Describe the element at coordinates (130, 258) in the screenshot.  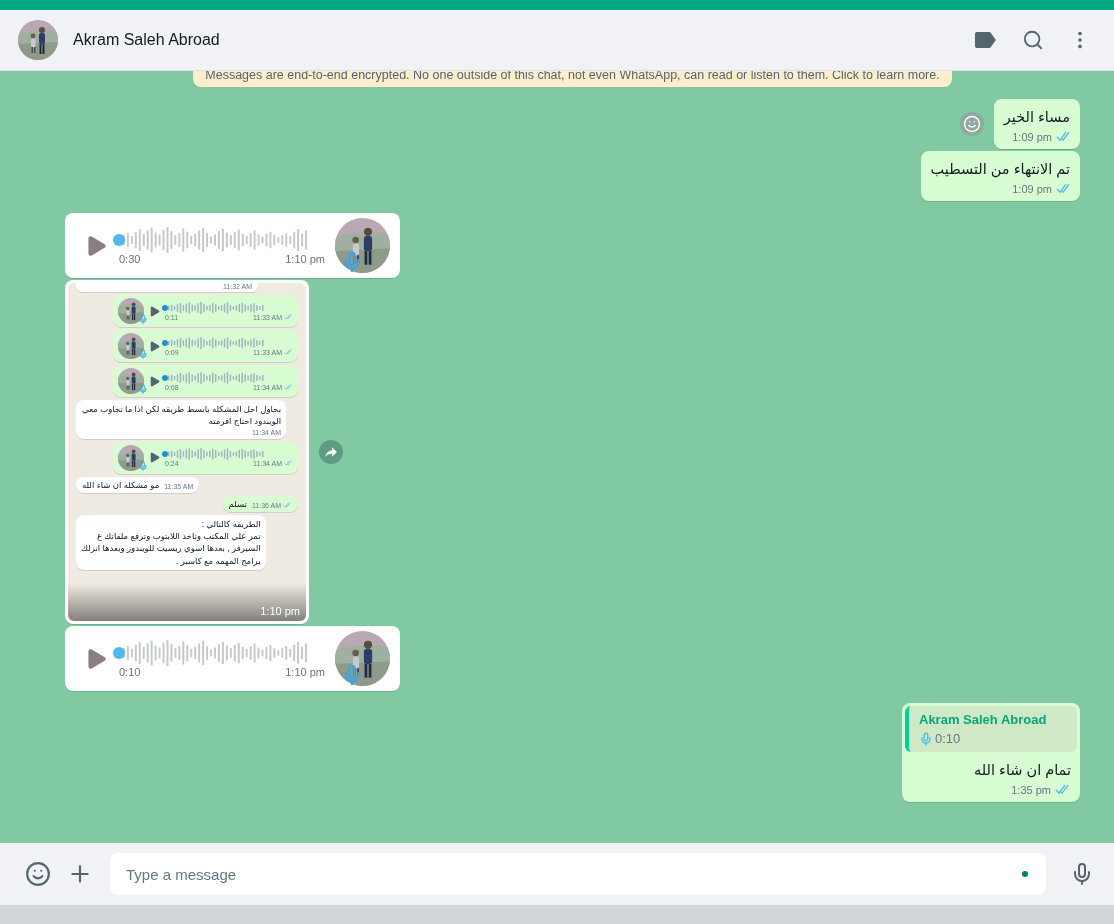
I see `voice-duration: 0:30` at that location.